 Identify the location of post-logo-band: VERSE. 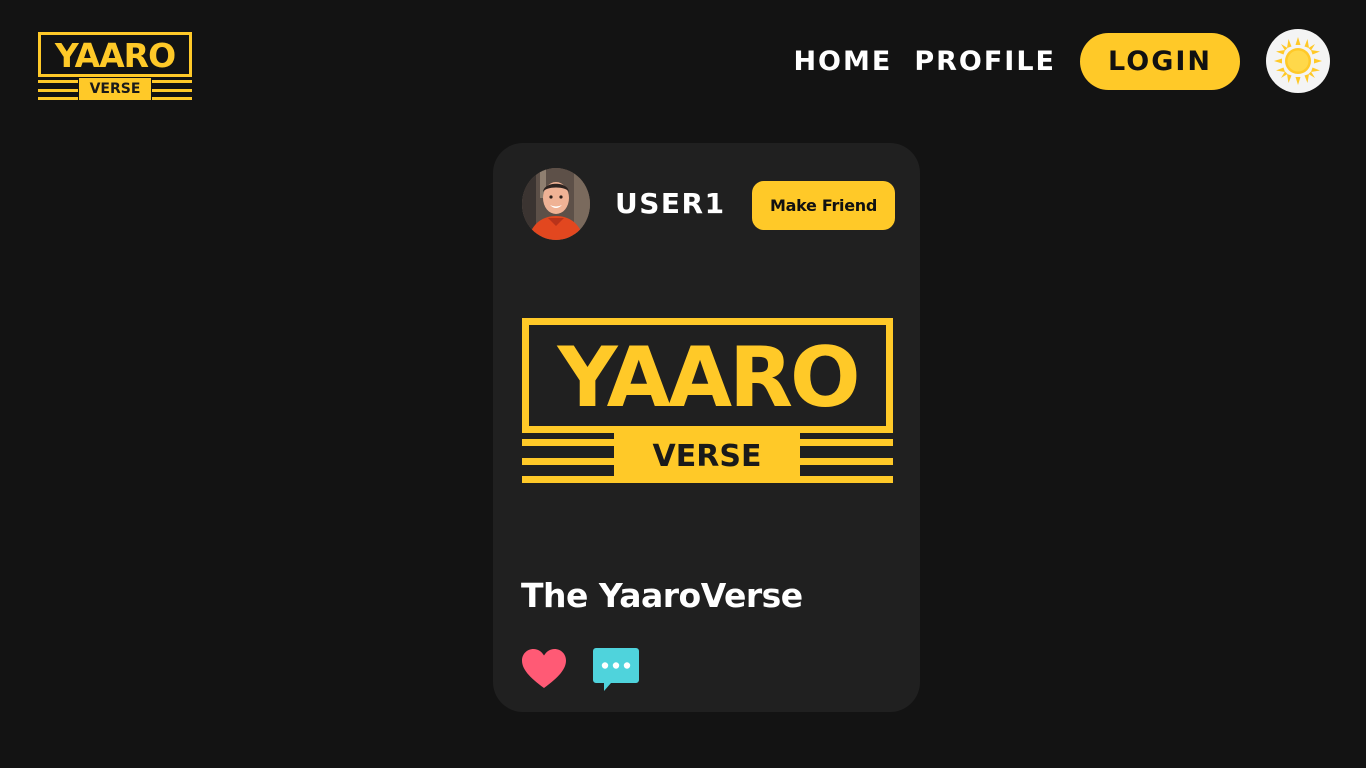
(707, 457).